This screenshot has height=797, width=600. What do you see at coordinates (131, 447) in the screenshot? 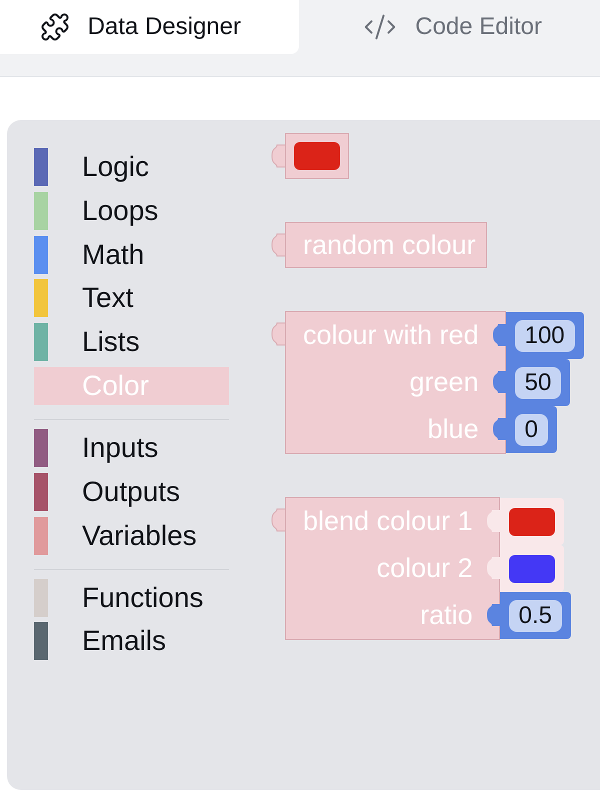
I see `category-item: Inputs` at bounding box center [131, 447].